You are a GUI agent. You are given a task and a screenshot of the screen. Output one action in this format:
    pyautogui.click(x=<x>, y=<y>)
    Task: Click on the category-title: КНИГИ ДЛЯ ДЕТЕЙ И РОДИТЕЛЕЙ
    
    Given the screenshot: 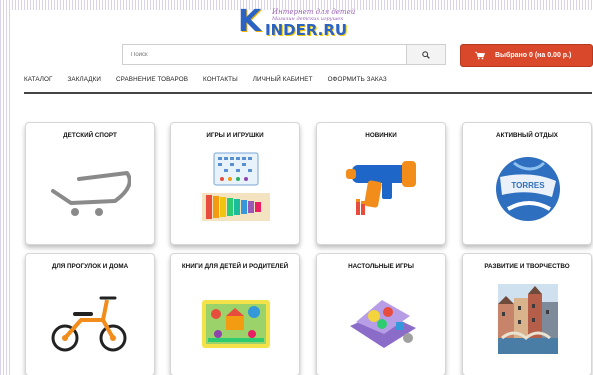 What is the action you would take?
    pyautogui.click(x=235, y=266)
    